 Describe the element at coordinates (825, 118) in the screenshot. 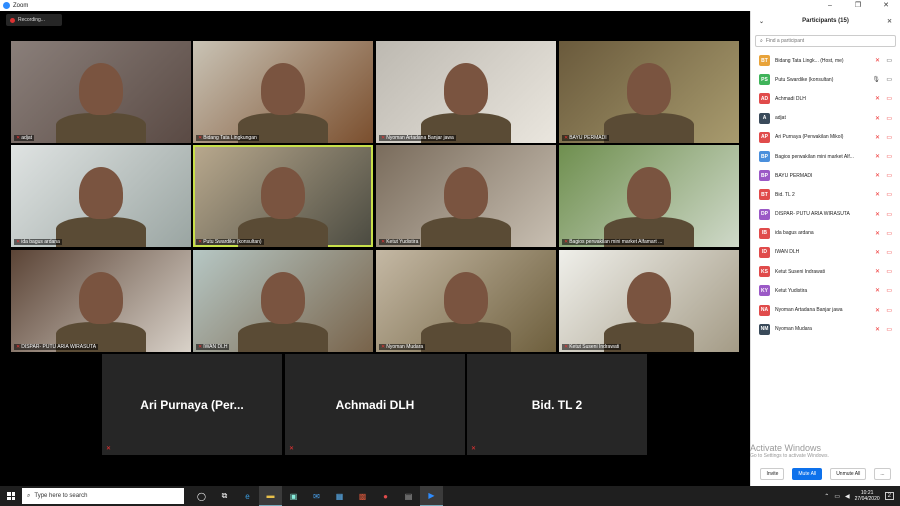

I see `participant-row: Aadjat ✕ ▭` at that location.